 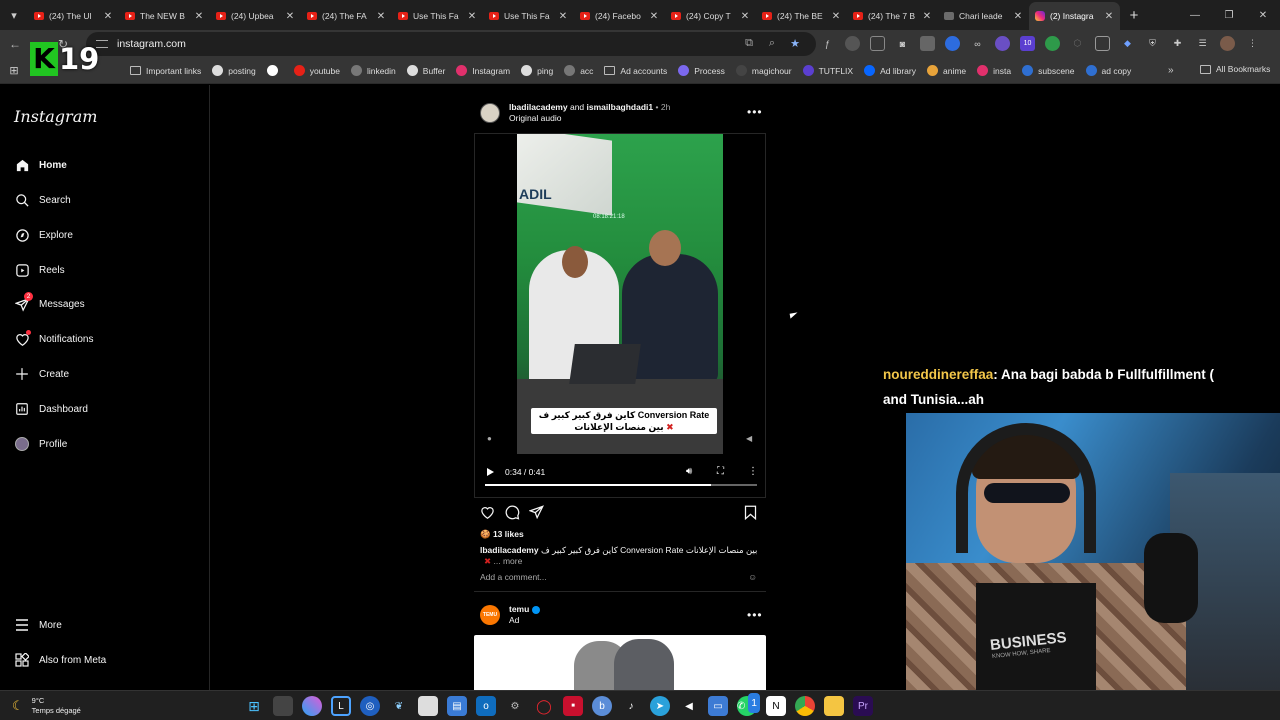 I want to click on bookmark-item: linkedin, so click(x=373, y=70).